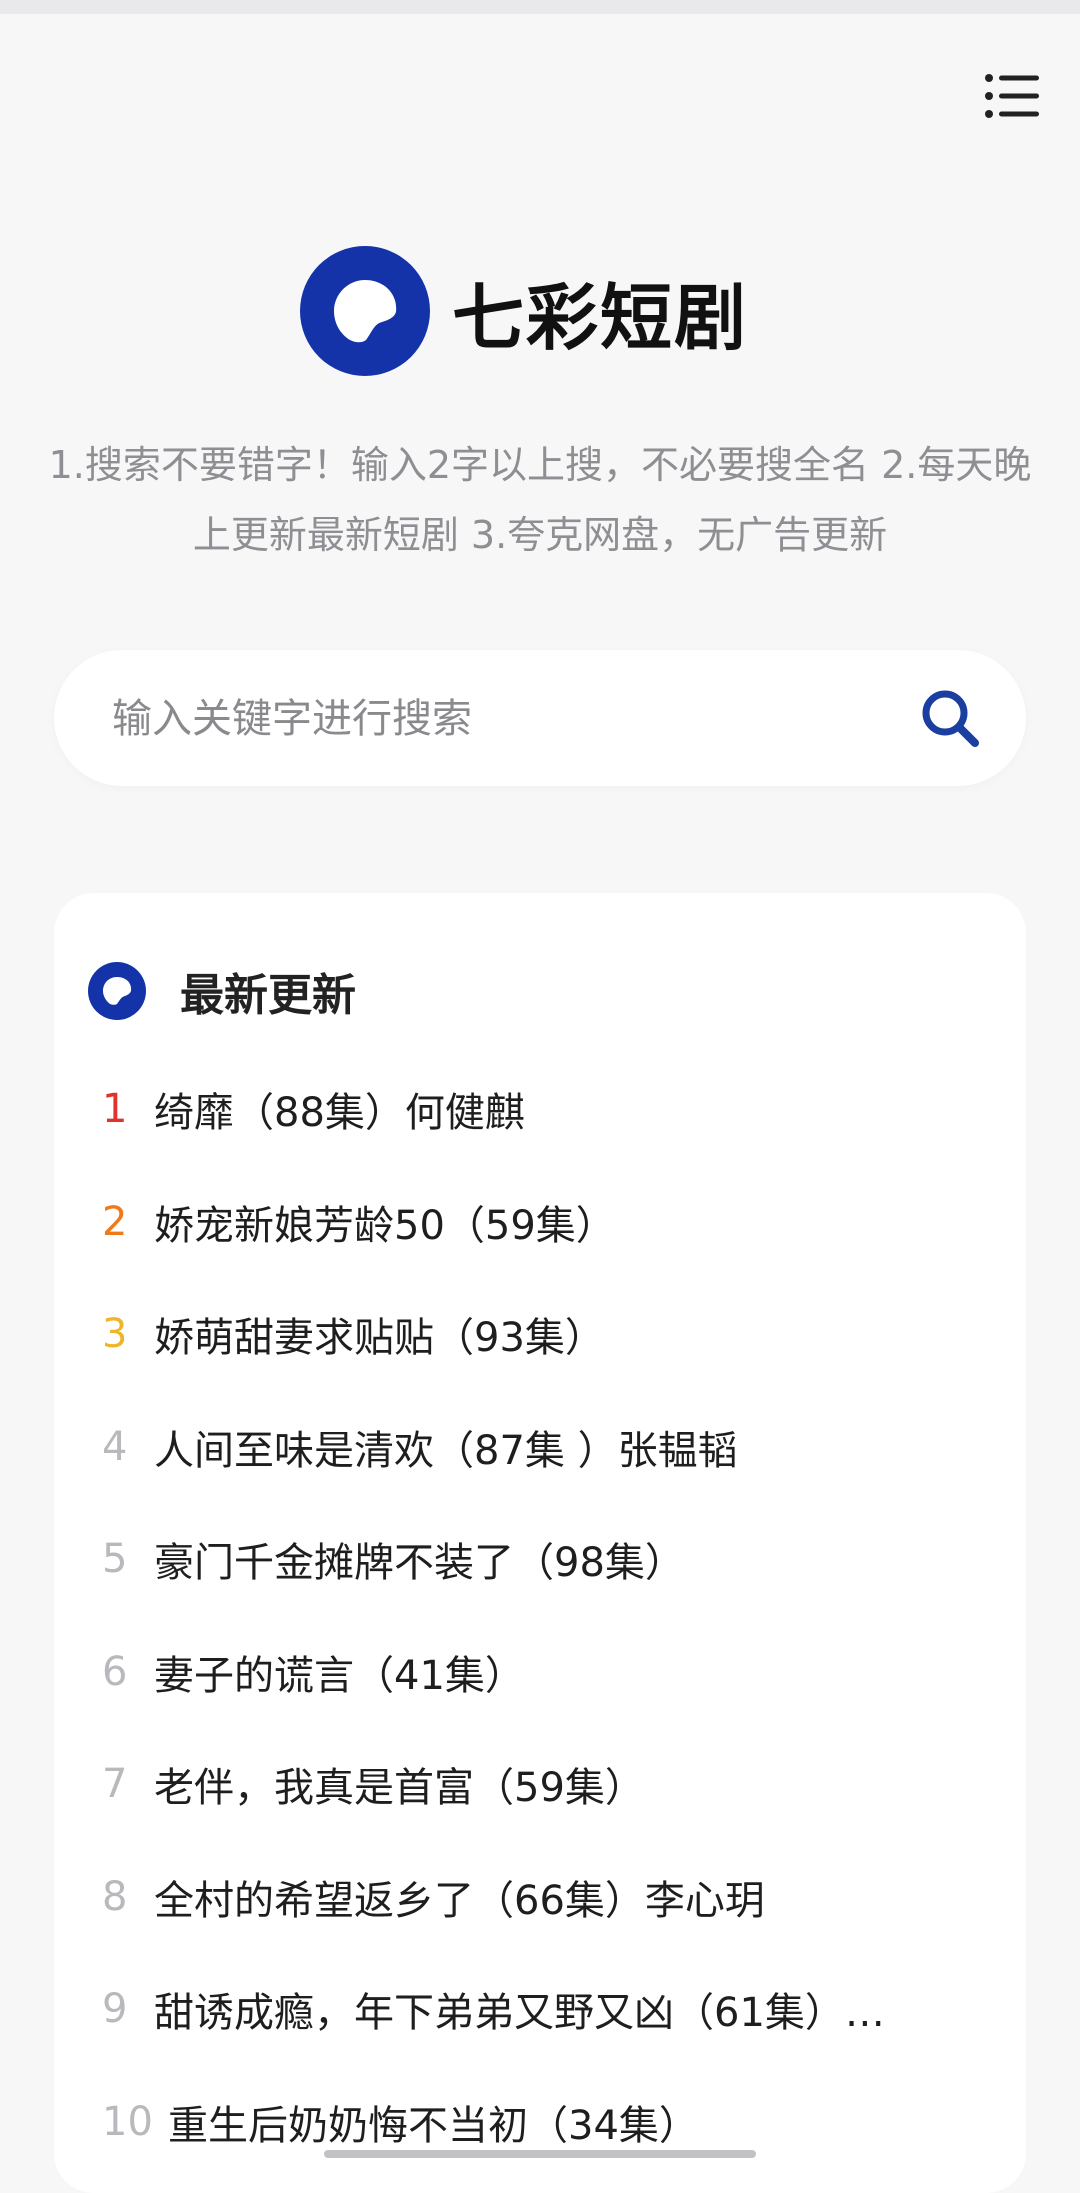 This screenshot has width=1080, height=2193. What do you see at coordinates (115, 1109) in the screenshot?
I see `rank-number: 1` at bounding box center [115, 1109].